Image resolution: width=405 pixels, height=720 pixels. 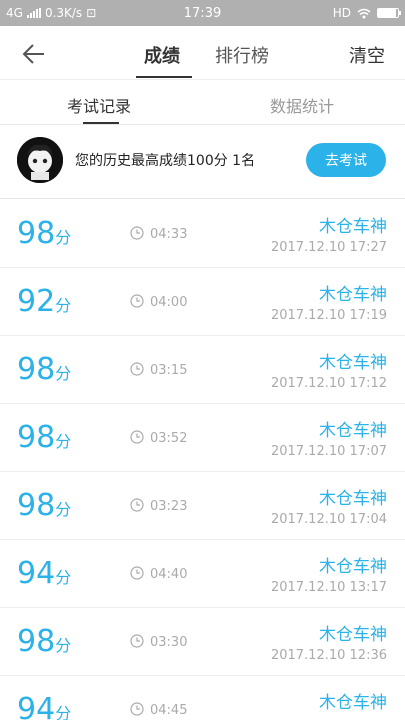 I want to click on top-navbar: 成绩 排行榜 清空, so click(x=202, y=53).